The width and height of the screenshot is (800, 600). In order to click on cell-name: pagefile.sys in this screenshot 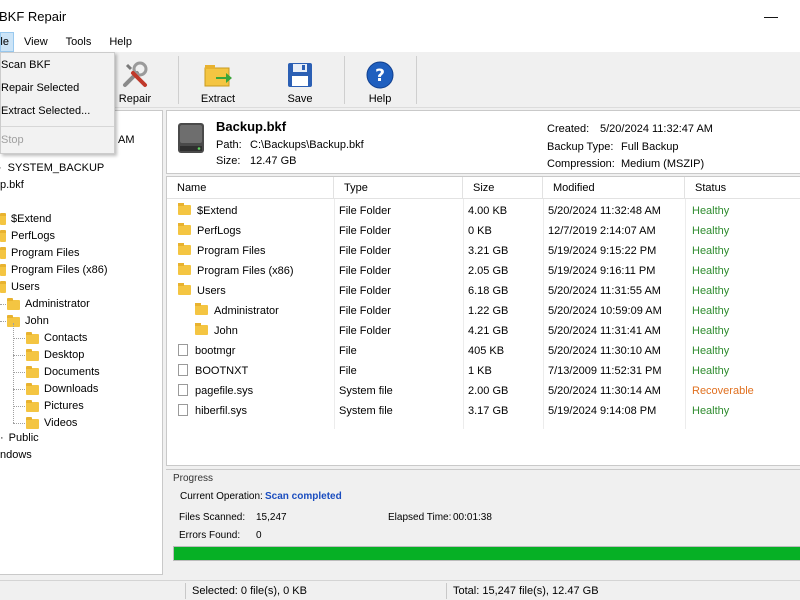, I will do `click(215, 391)`.